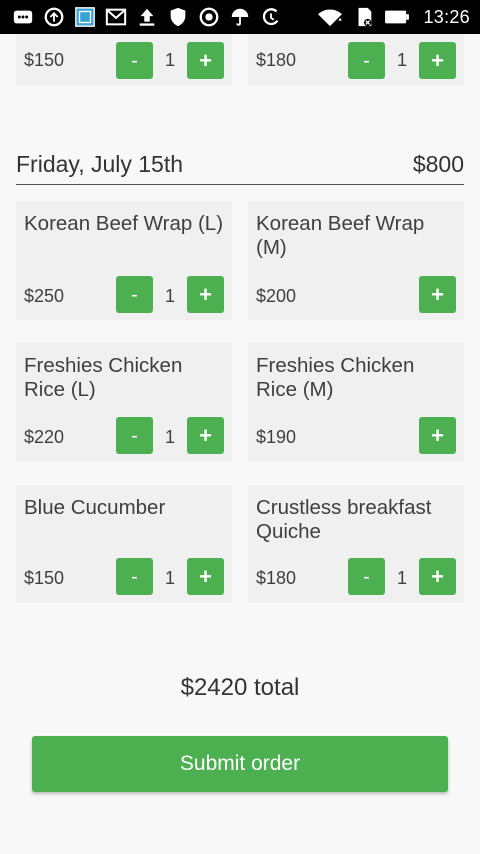 The image size is (480, 854). I want to click on item-name: Freshies Chicken Rice (M), so click(335, 377).